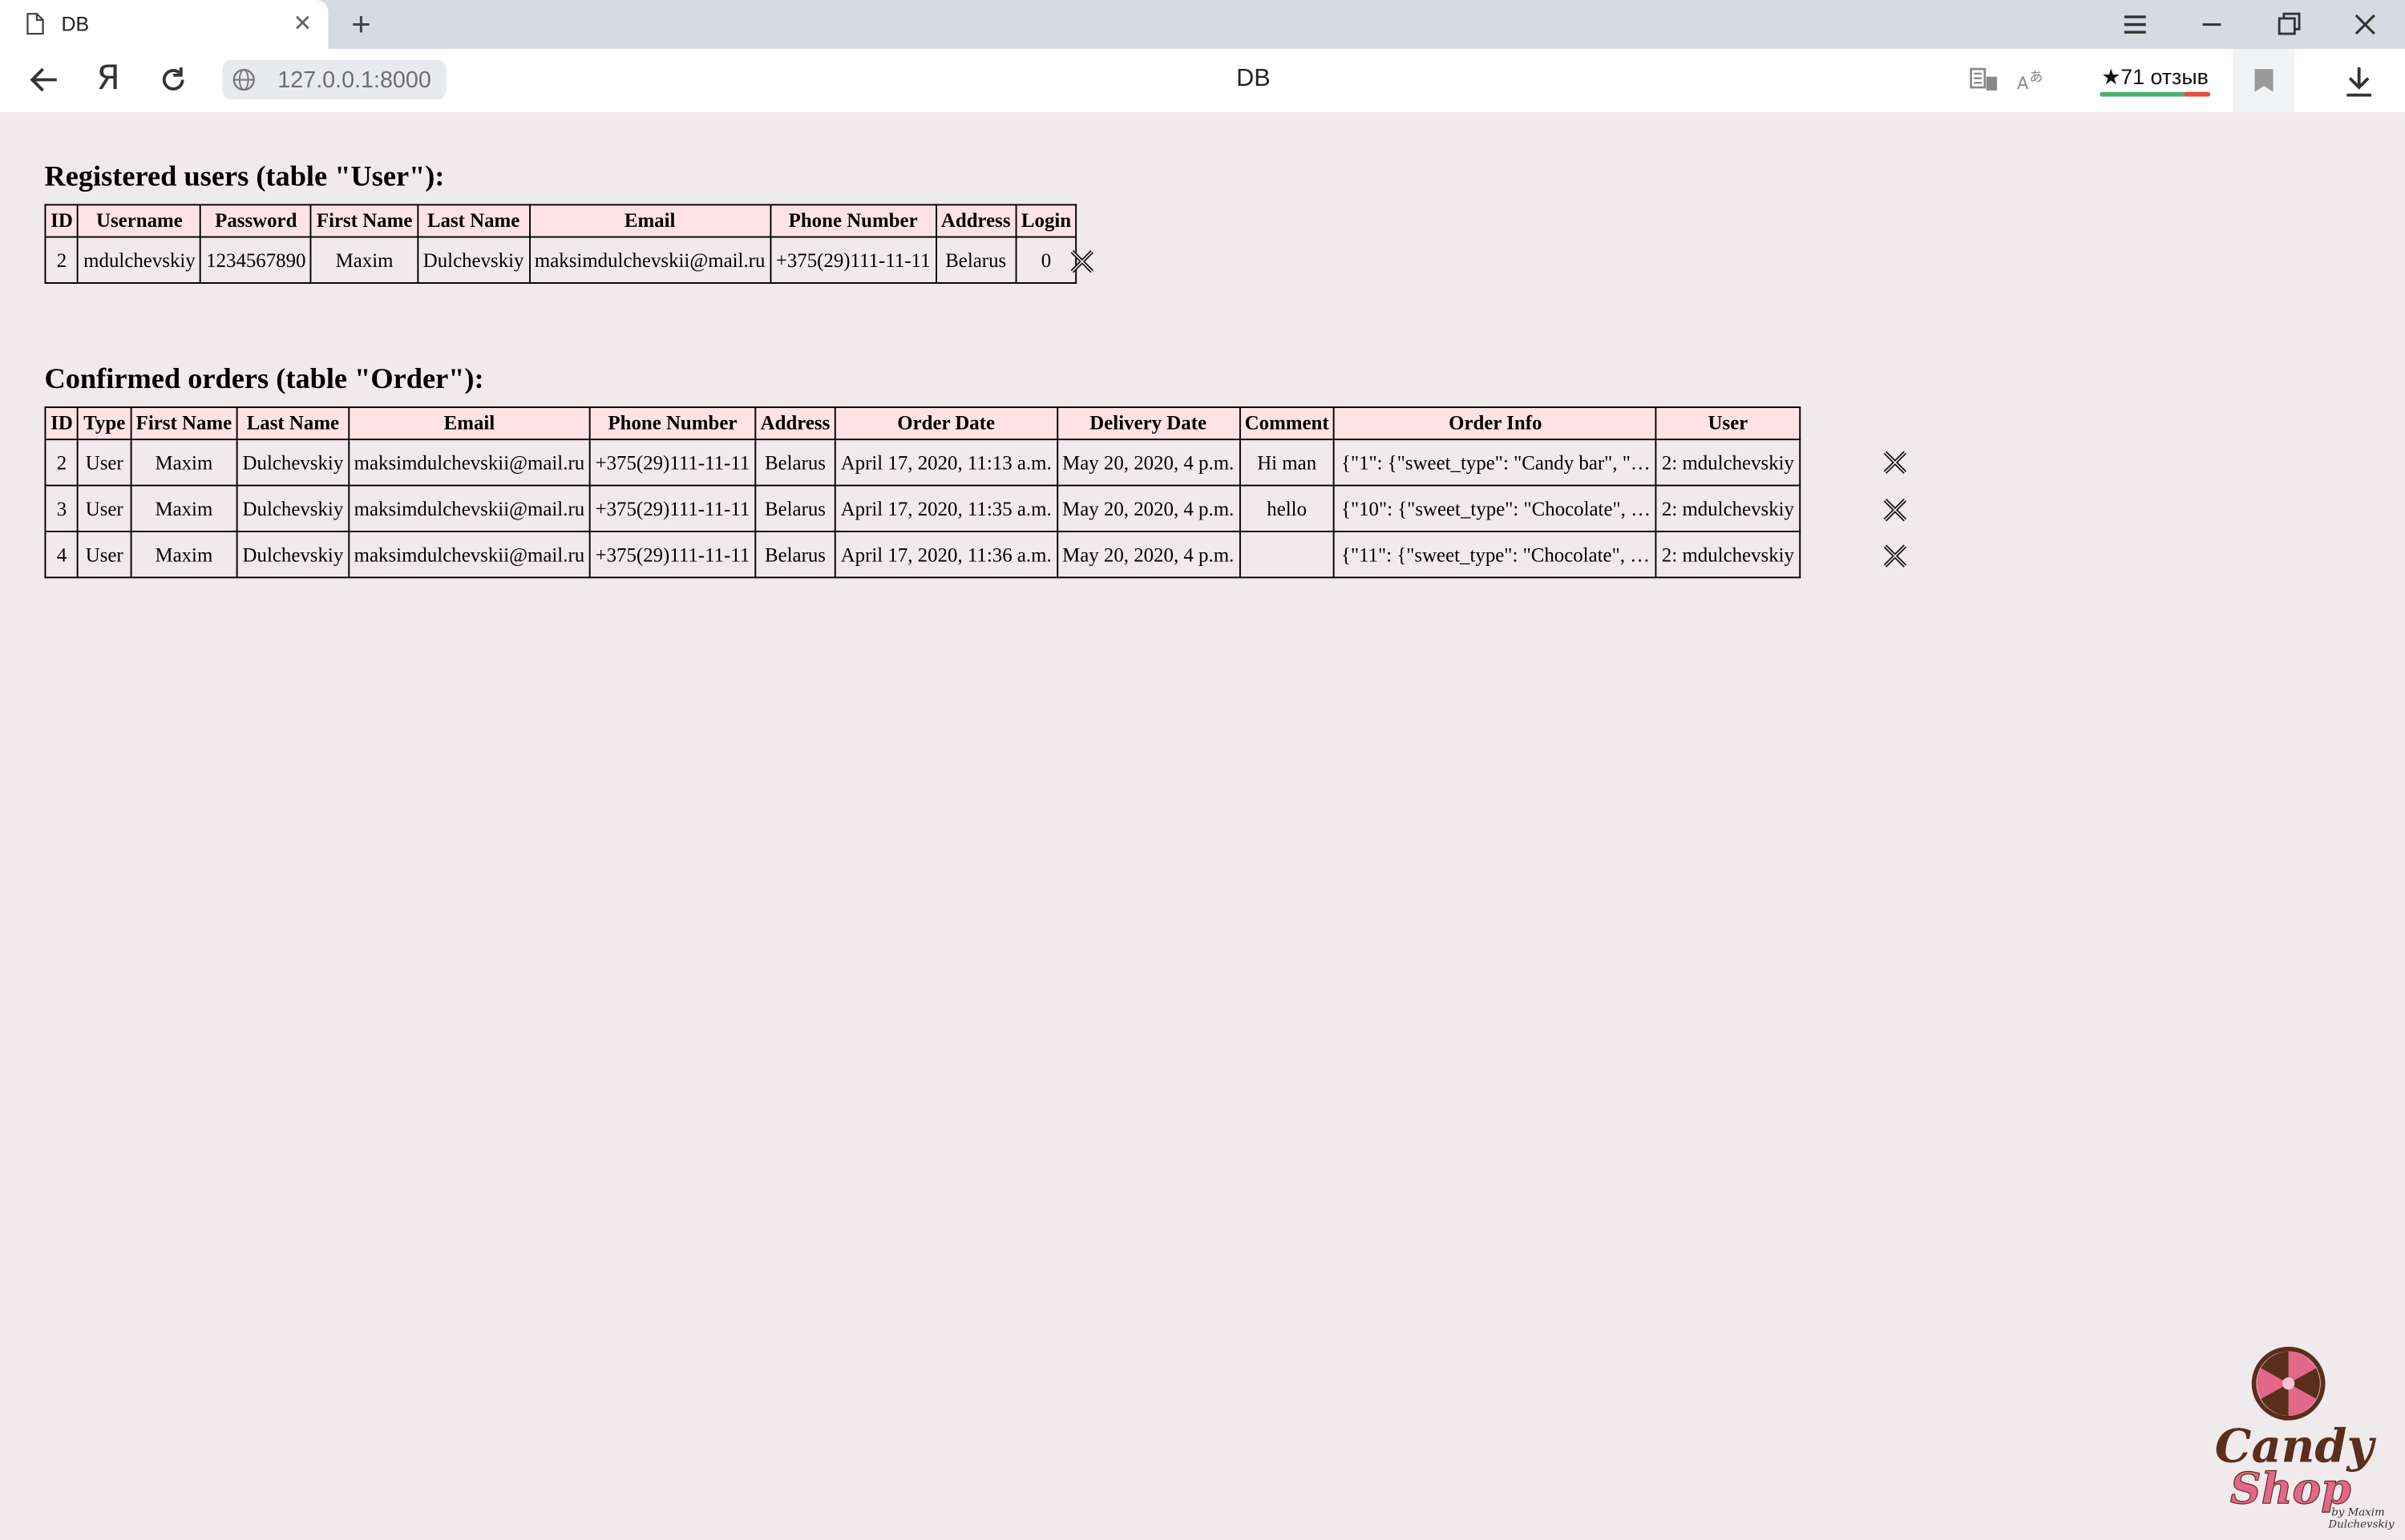 Image resolution: width=2405 pixels, height=1540 pixels. Describe the element at coordinates (139, 260) in the screenshot. I see `table-cell: mdulchevskiy` at that location.